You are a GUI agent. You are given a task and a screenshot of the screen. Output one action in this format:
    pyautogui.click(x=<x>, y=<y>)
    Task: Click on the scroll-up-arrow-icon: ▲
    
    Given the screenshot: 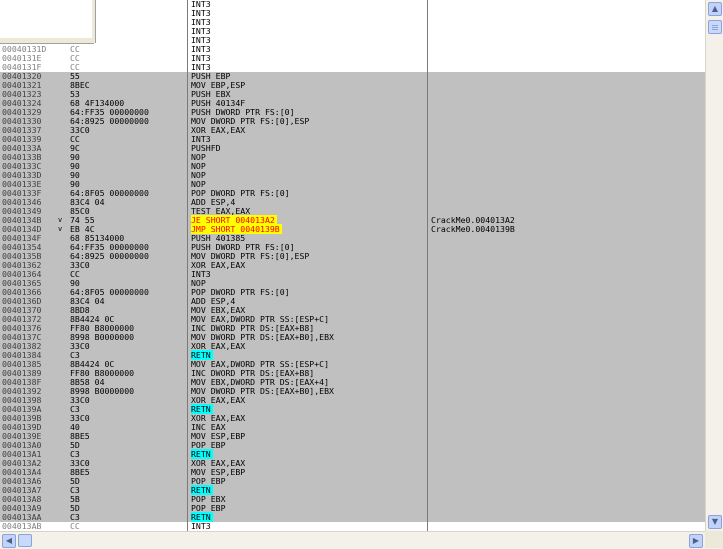 What is the action you would take?
    pyautogui.click(x=715, y=8)
    